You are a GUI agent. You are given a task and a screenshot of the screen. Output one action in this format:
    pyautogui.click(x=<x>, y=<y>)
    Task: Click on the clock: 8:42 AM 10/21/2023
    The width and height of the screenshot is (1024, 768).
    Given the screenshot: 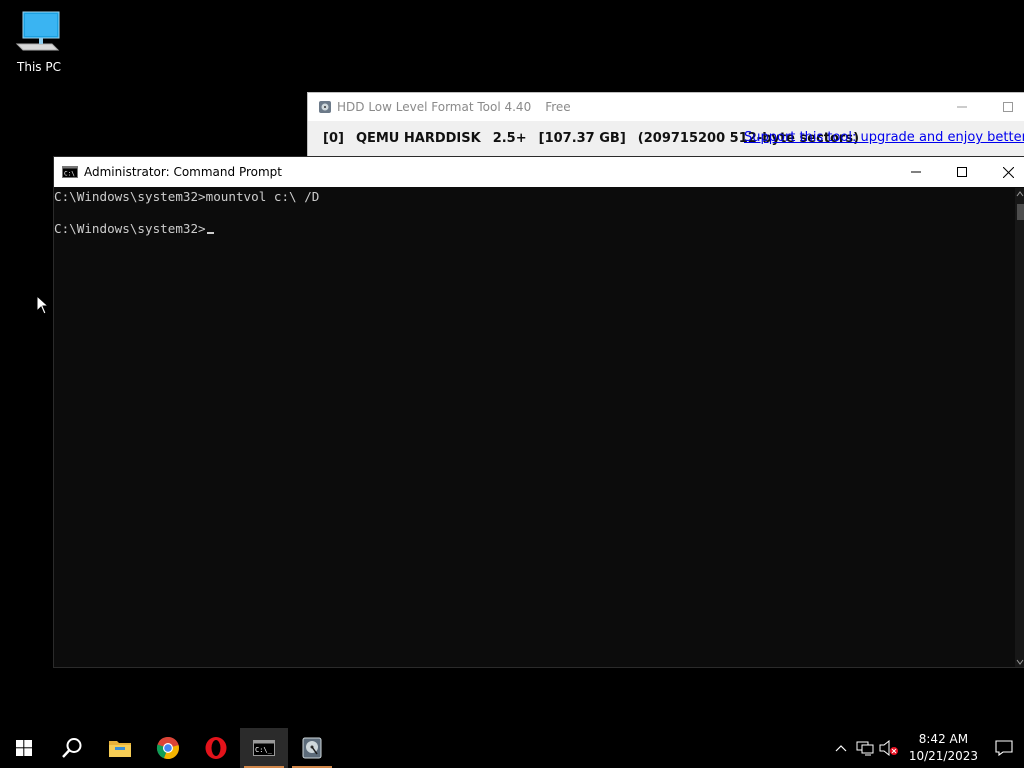 What is the action you would take?
    pyautogui.click(x=943, y=748)
    